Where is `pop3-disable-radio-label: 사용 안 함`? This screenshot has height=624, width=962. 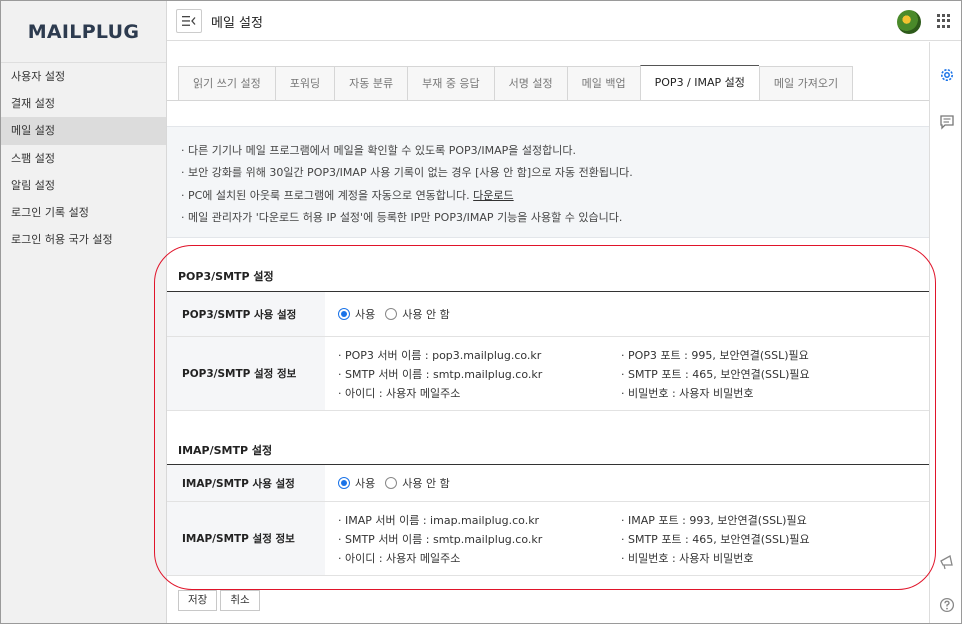 pop3-disable-radio-label: 사용 안 함 is located at coordinates (425, 314).